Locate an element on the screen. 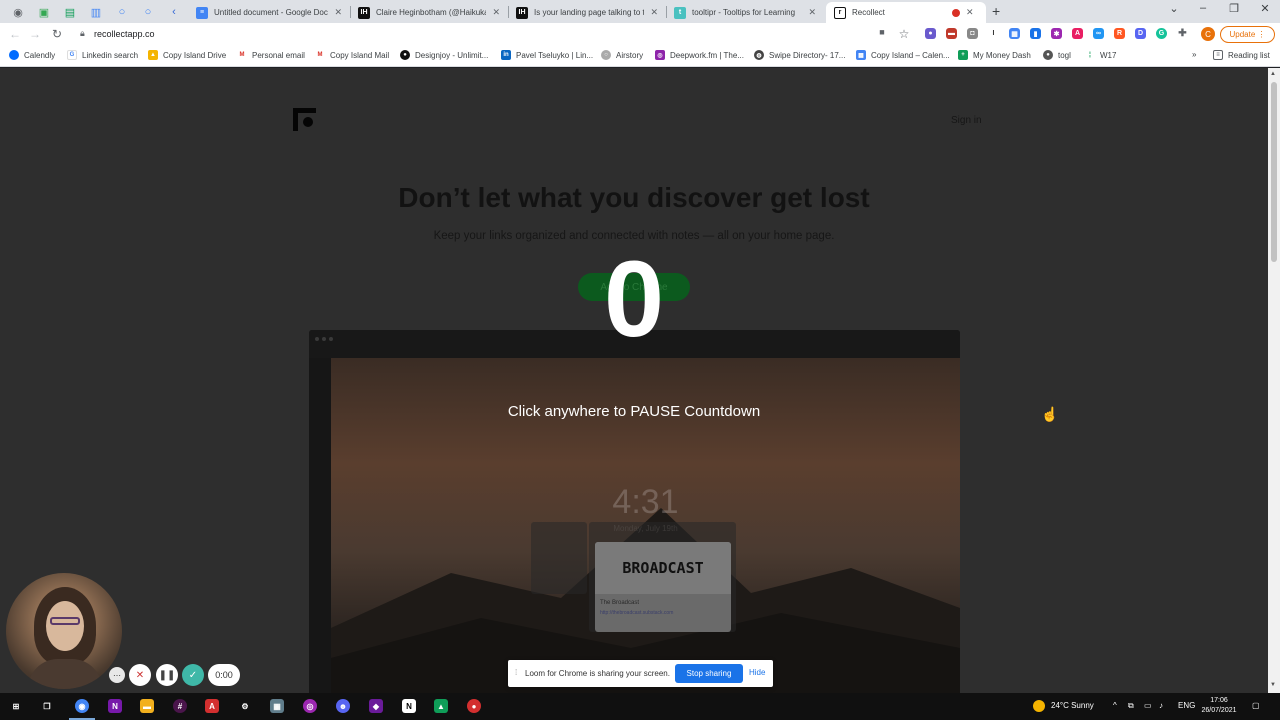 This screenshot has width=1280, height=720. loom-pause-button: ❚❚ is located at coordinates (167, 675).